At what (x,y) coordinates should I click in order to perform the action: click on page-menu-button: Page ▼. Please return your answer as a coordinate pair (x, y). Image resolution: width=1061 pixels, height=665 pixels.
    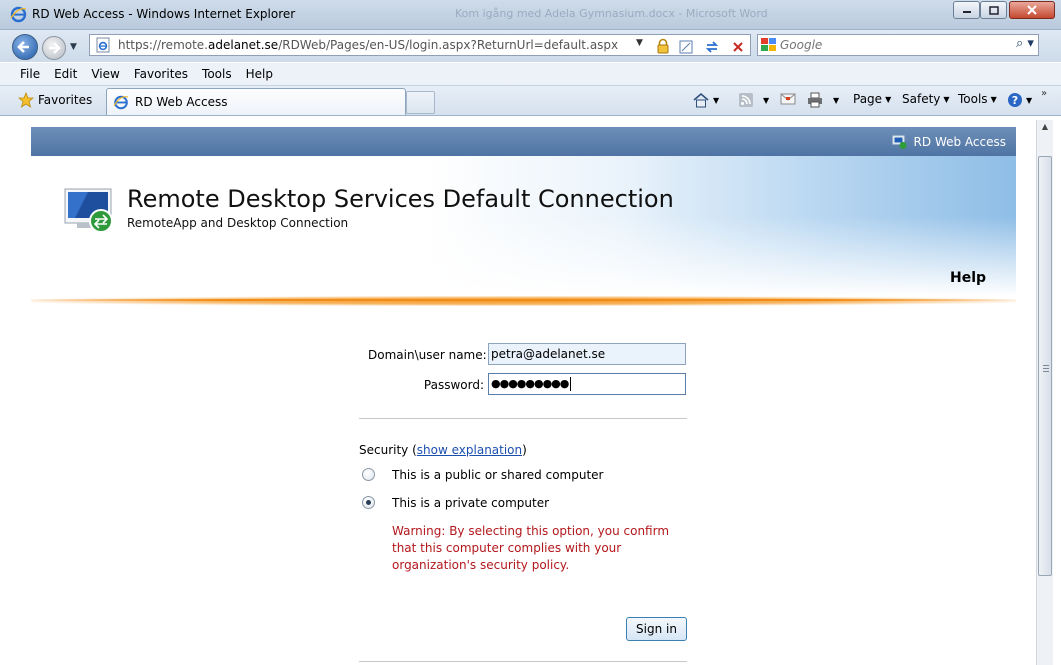
    Looking at the image, I should click on (872, 99).